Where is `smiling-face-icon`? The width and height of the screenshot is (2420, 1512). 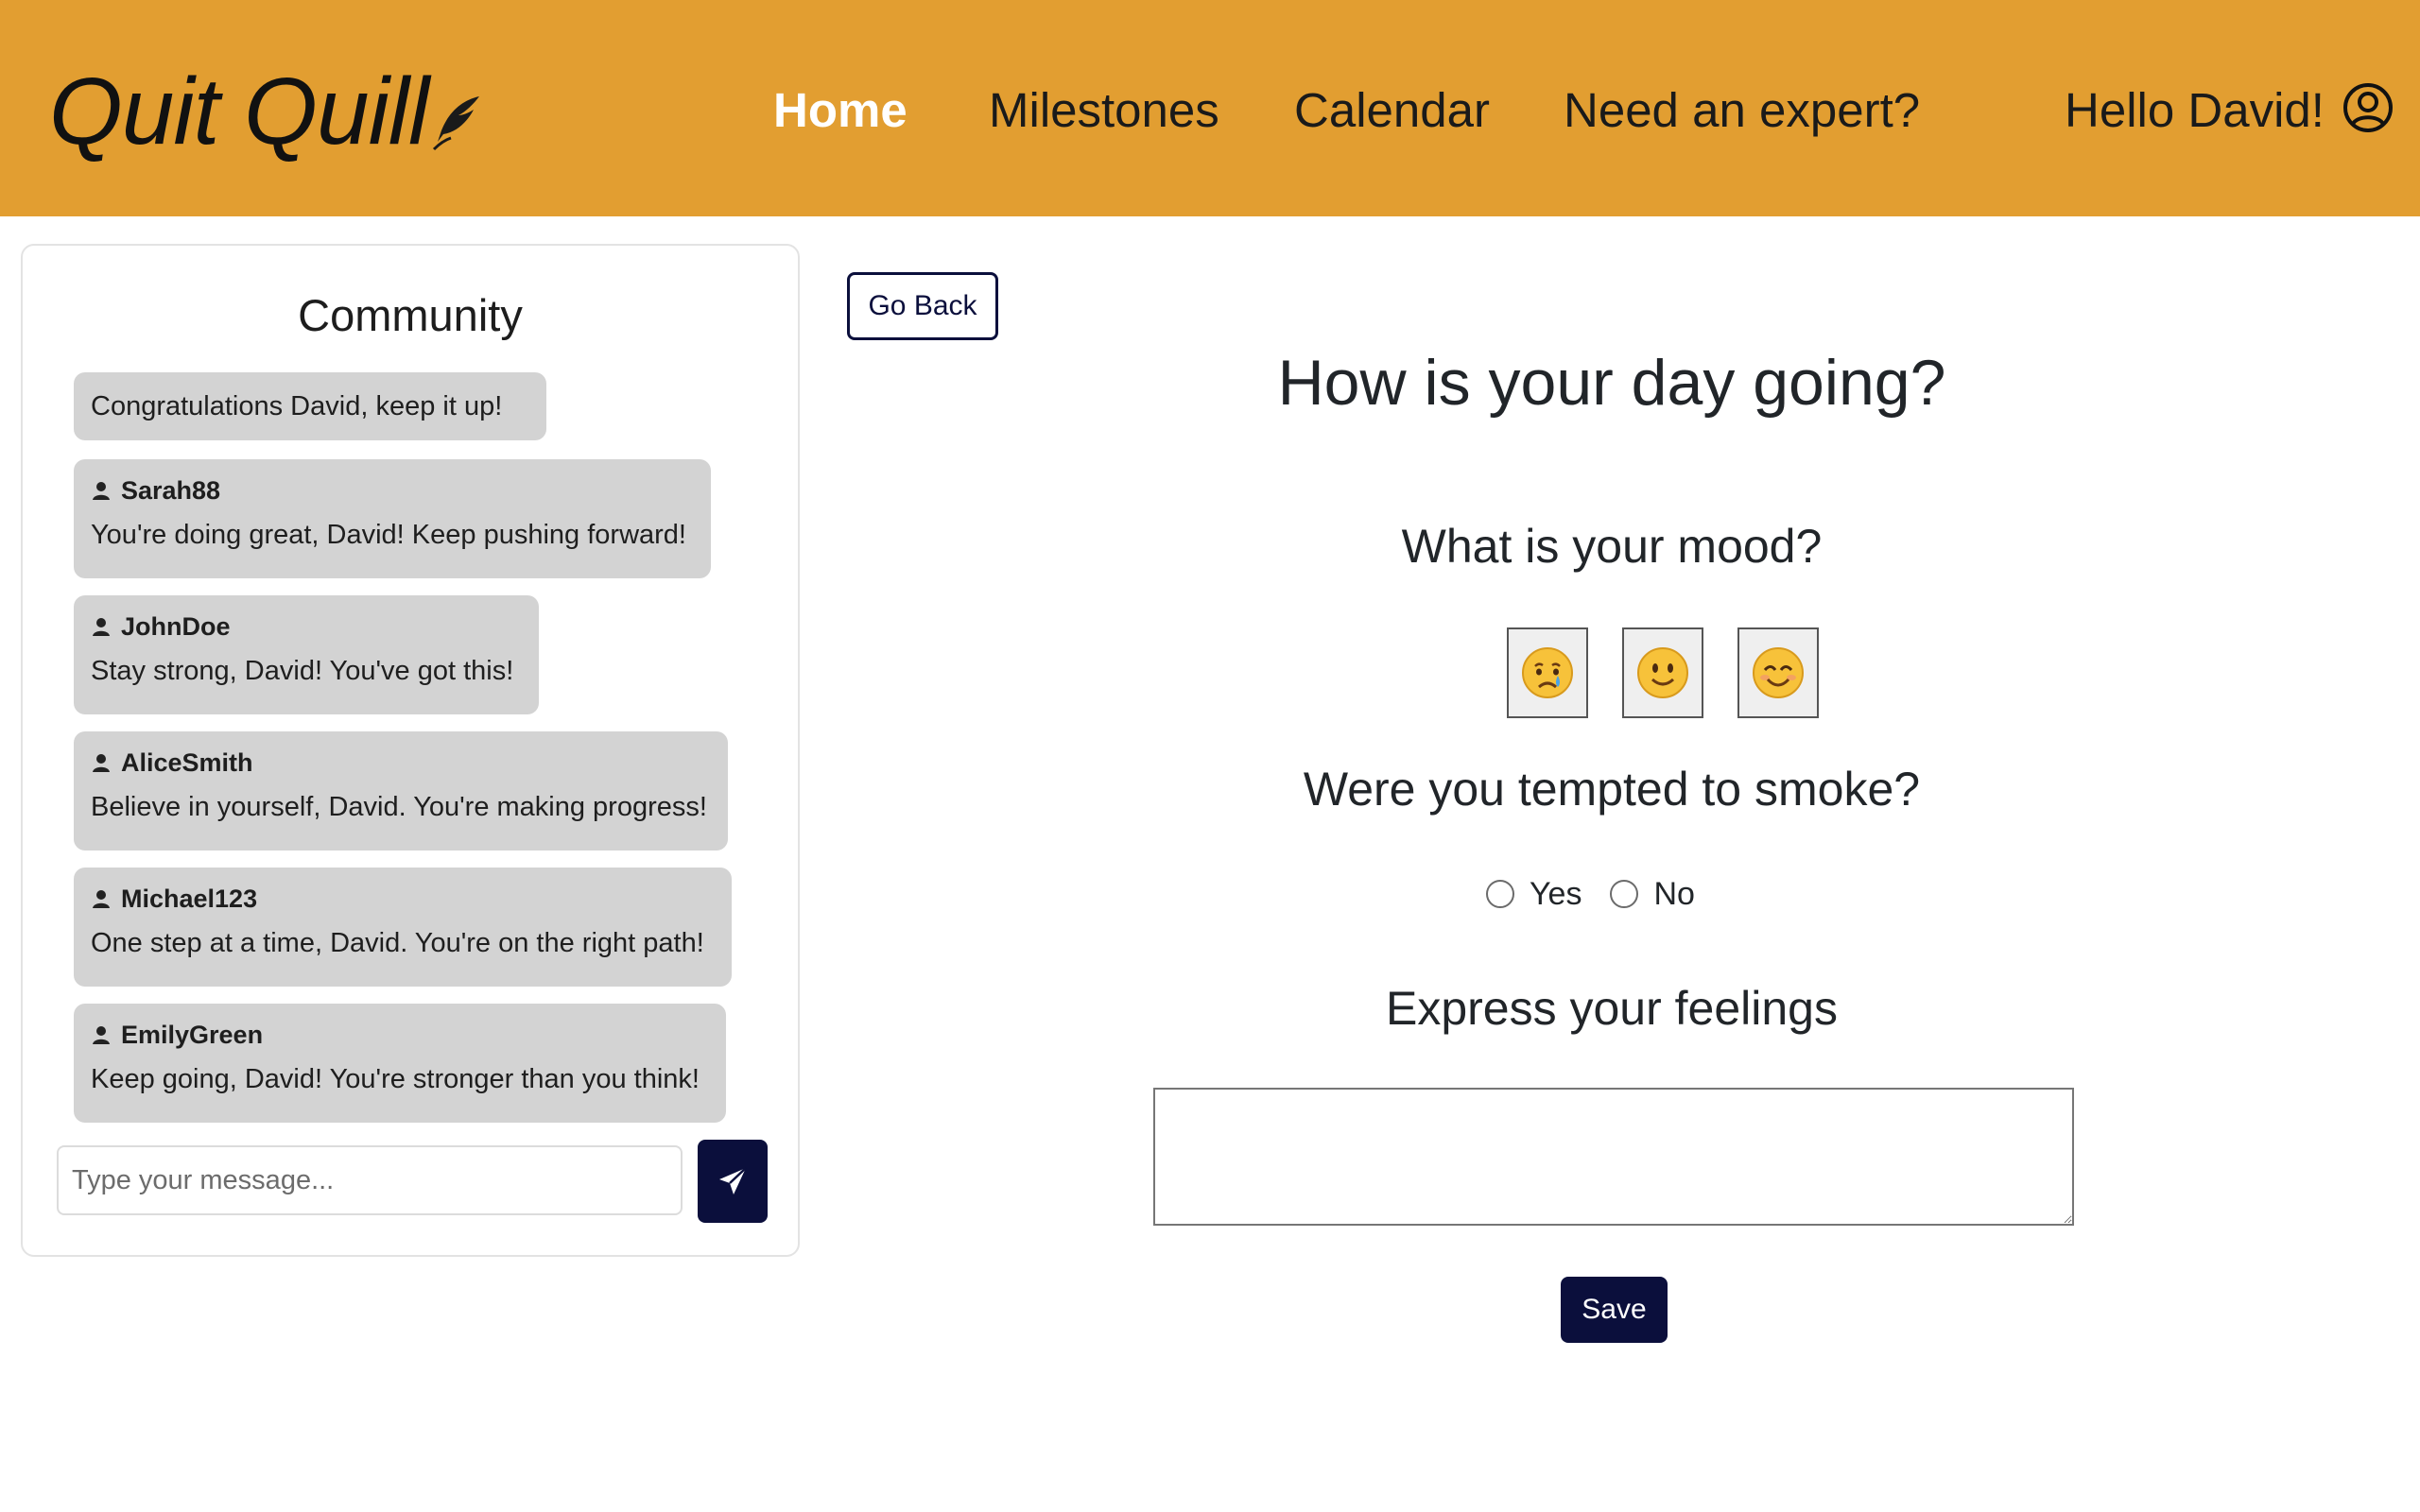
smiling-face-icon is located at coordinates (1779, 672).